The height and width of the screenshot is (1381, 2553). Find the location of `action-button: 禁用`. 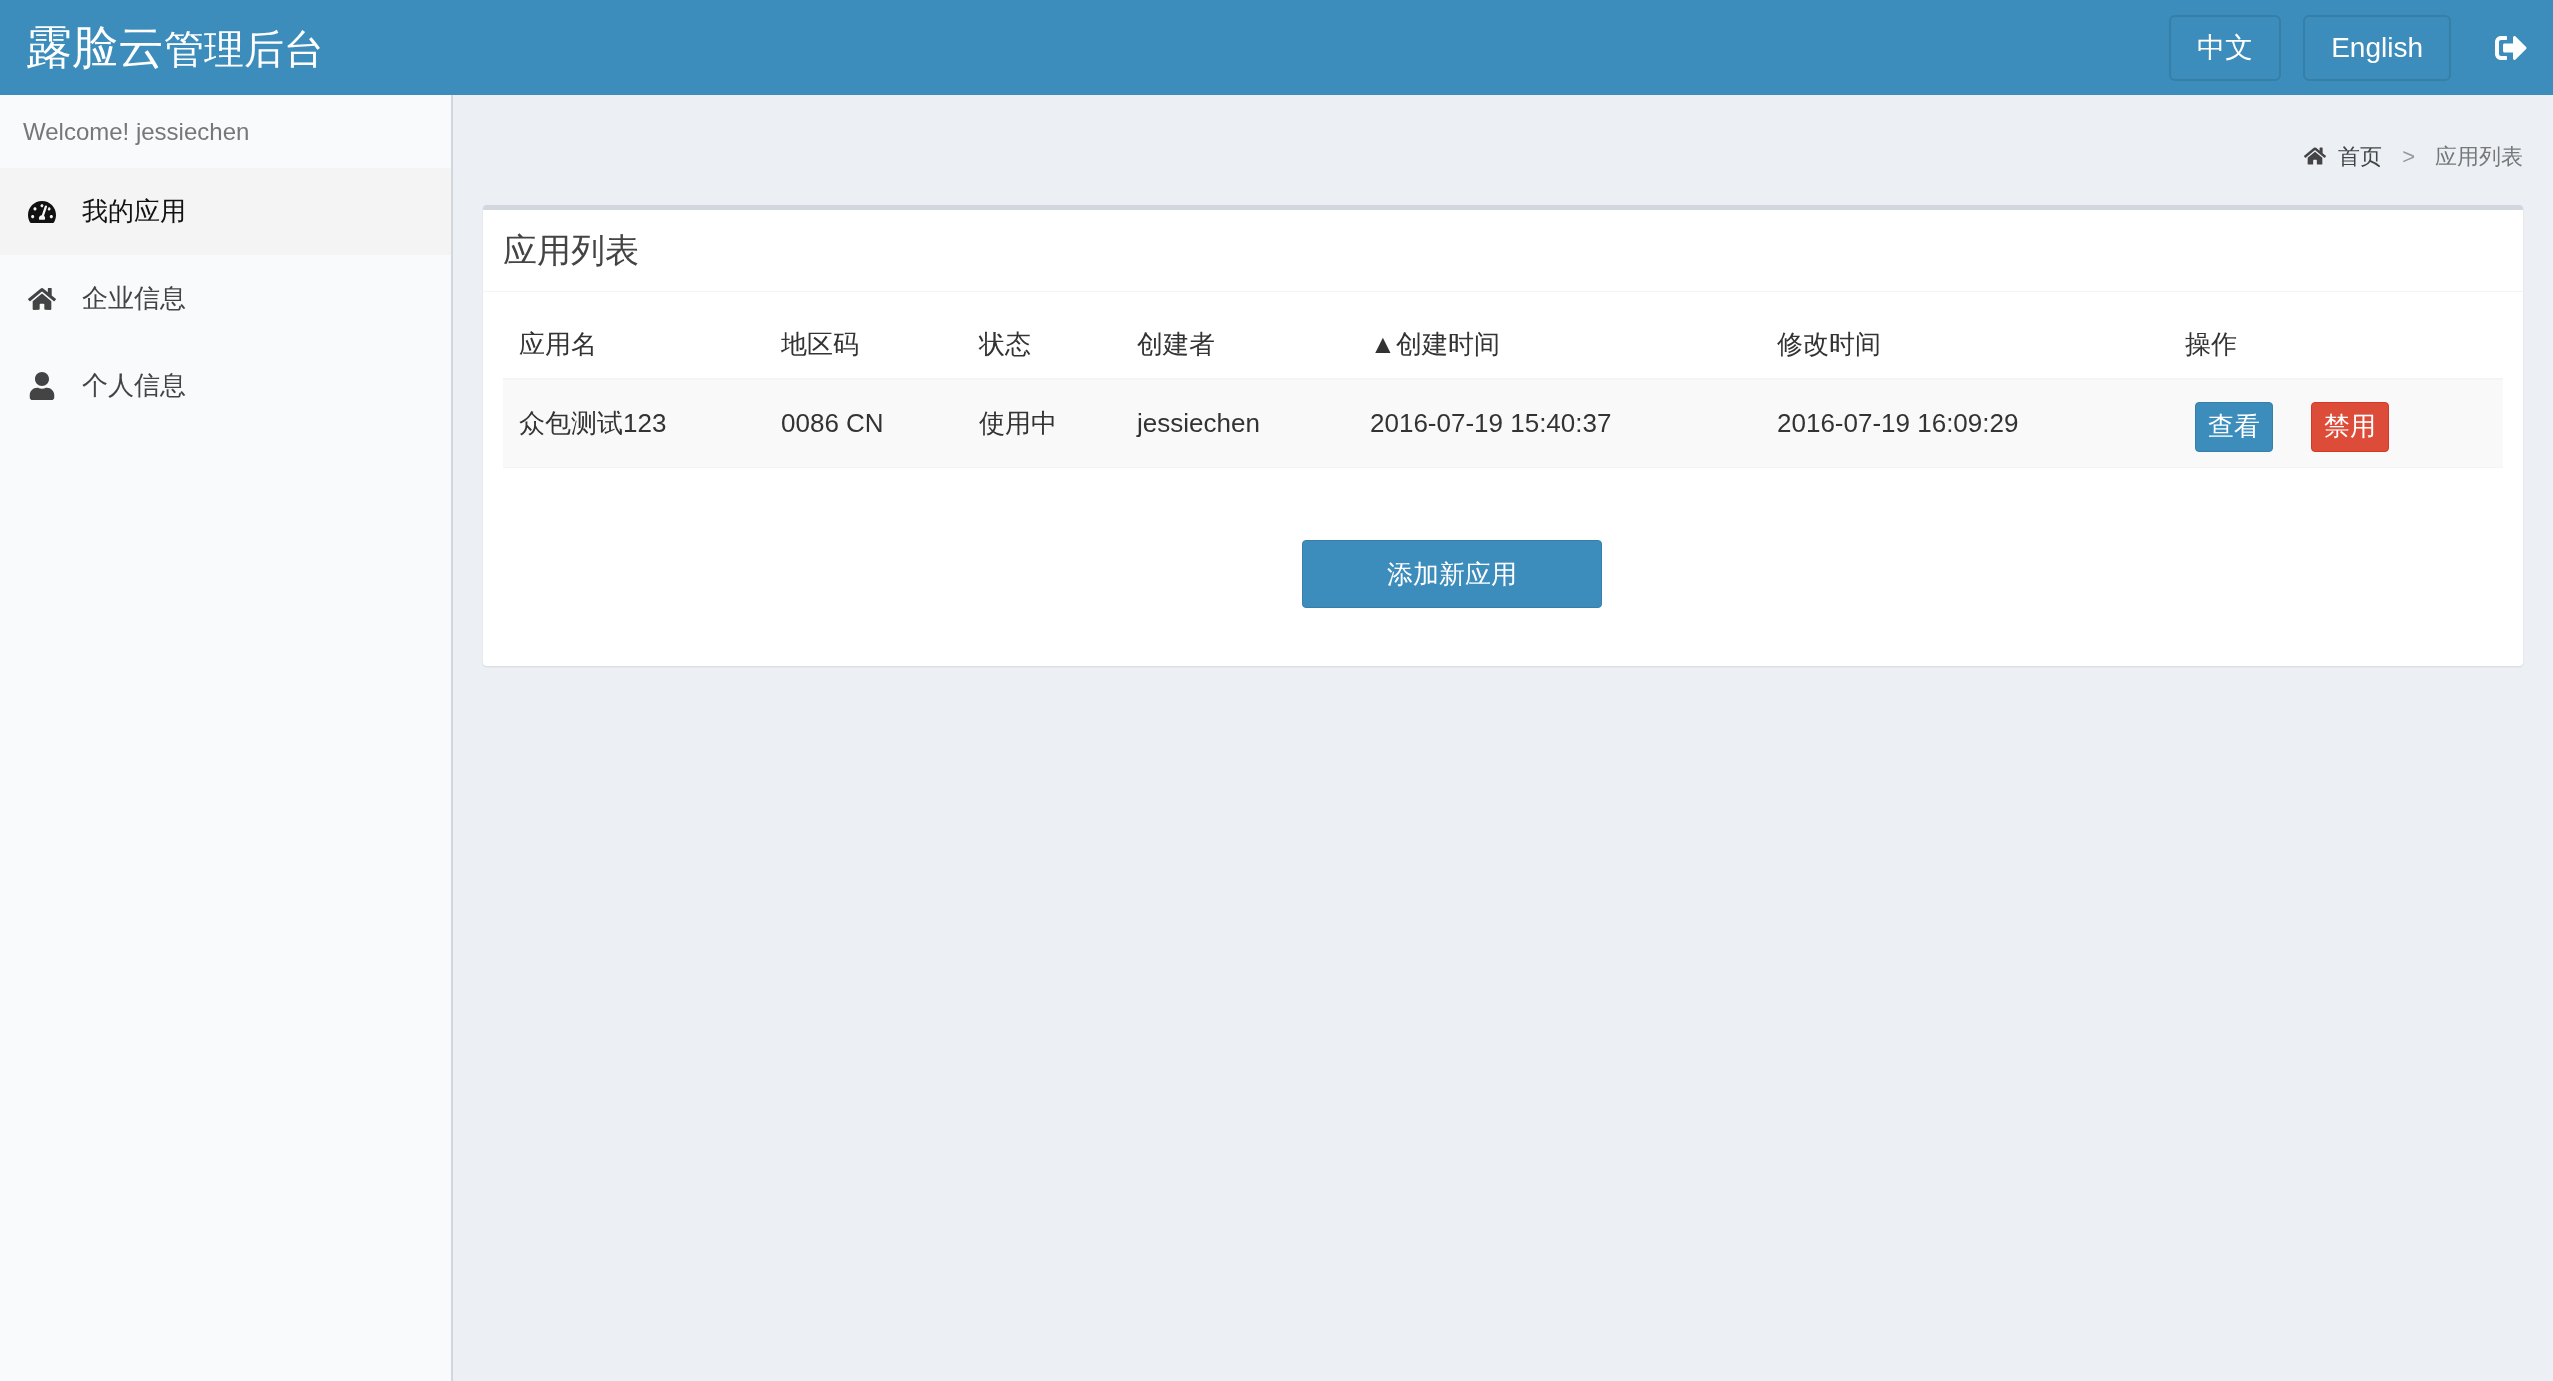

action-button: 禁用 is located at coordinates (2350, 426).